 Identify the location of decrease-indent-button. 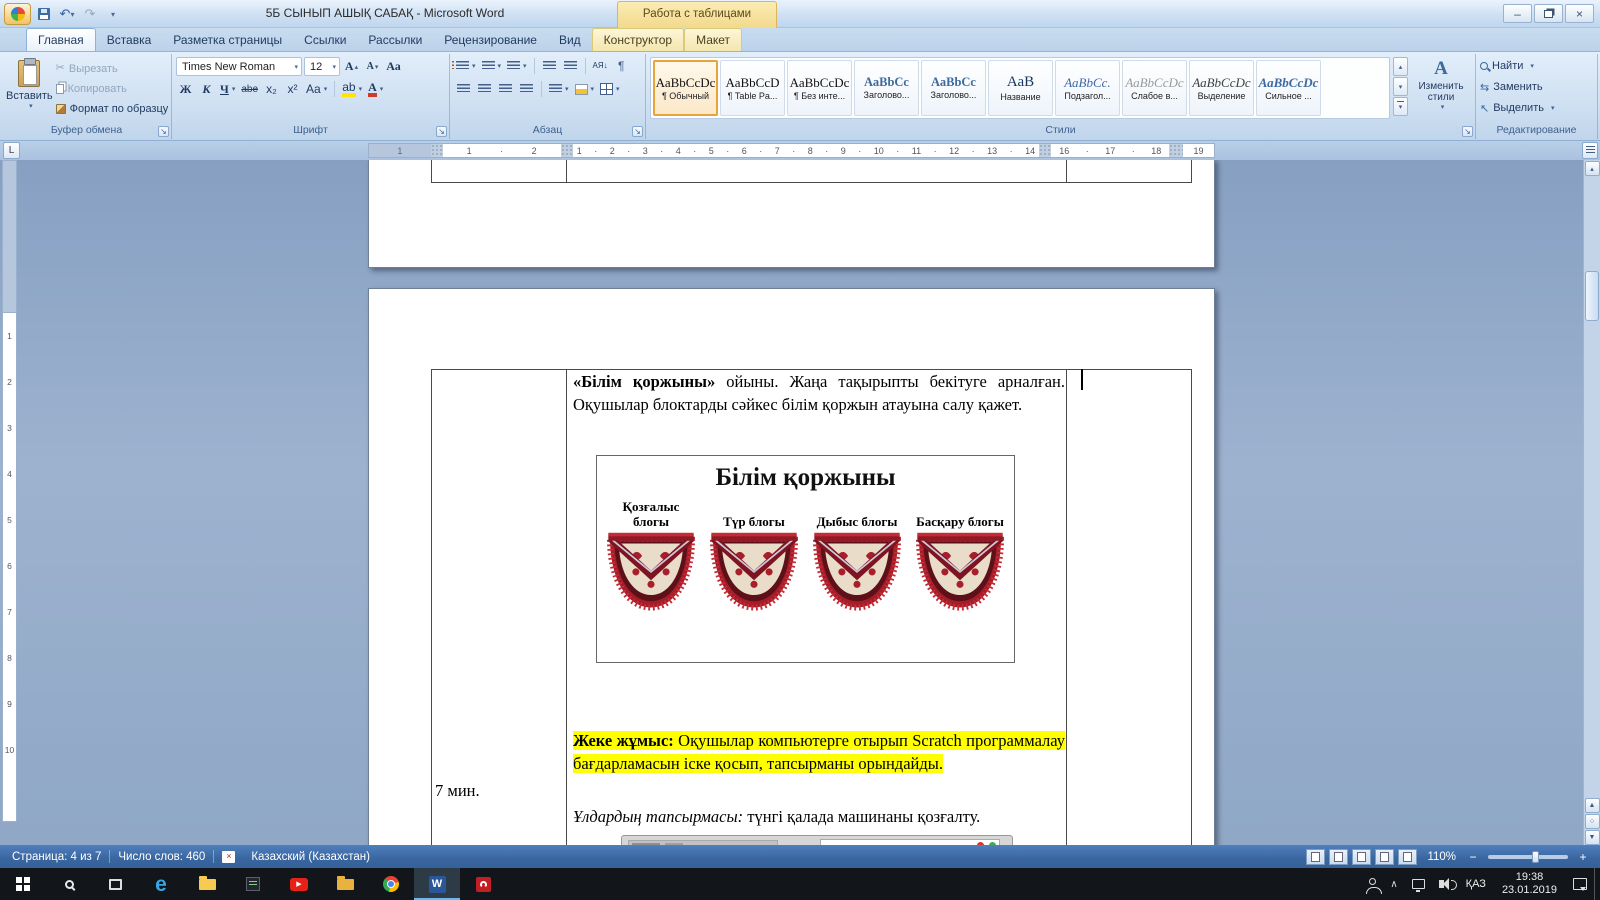
(549, 66).